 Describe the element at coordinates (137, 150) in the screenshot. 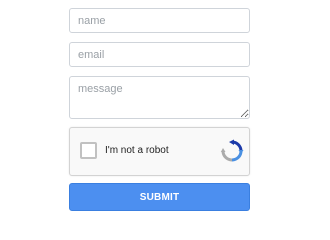

I see `recaptcha-label: I'm not a robot` at that location.